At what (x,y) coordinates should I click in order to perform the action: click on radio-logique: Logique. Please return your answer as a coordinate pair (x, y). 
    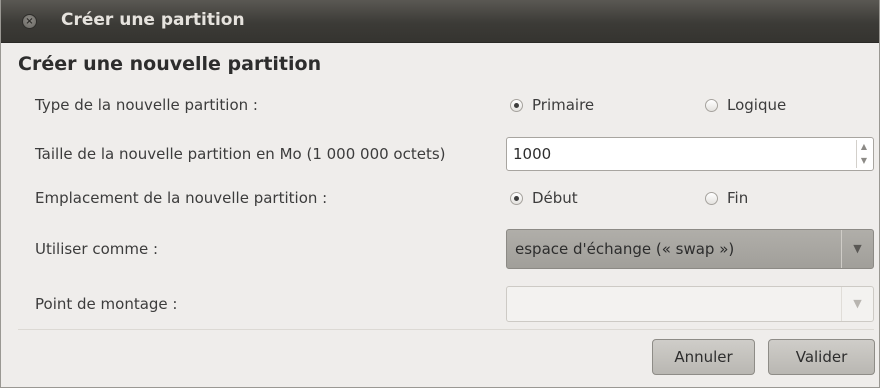
    Looking at the image, I should click on (745, 105).